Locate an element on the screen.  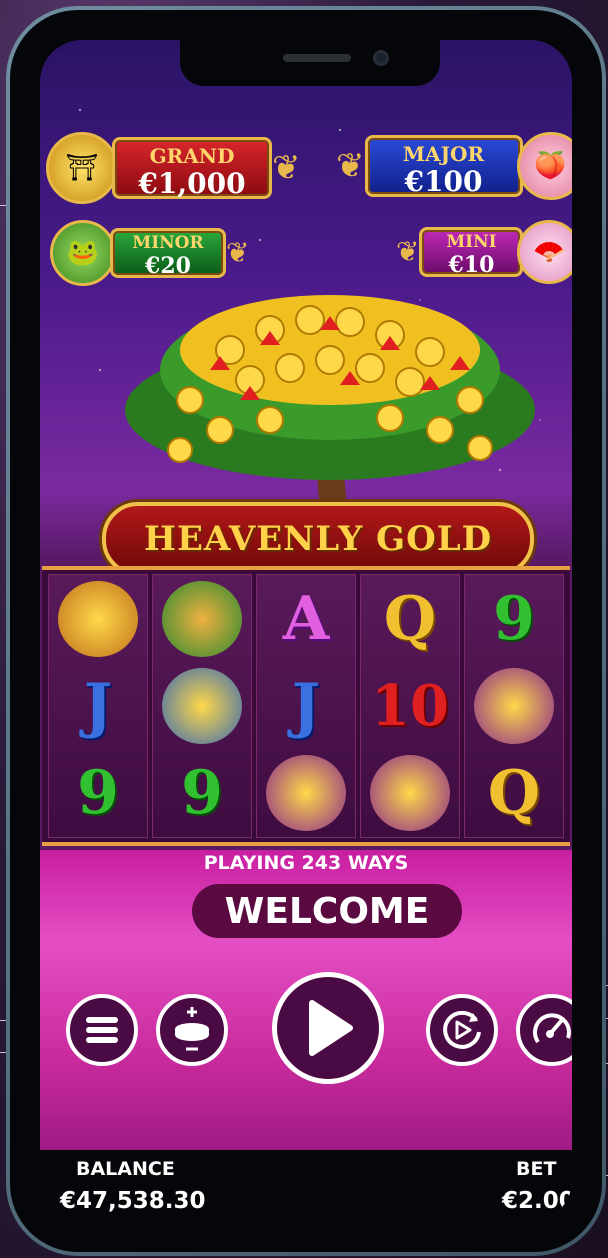
ways-status: PLAYING 243 WAYS is located at coordinates (306, 863).